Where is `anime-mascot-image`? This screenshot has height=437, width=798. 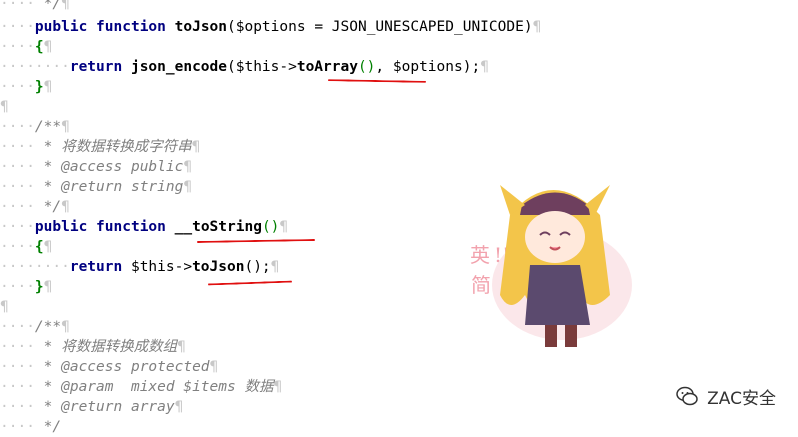 anime-mascot-image is located at coordinates (562, 266).